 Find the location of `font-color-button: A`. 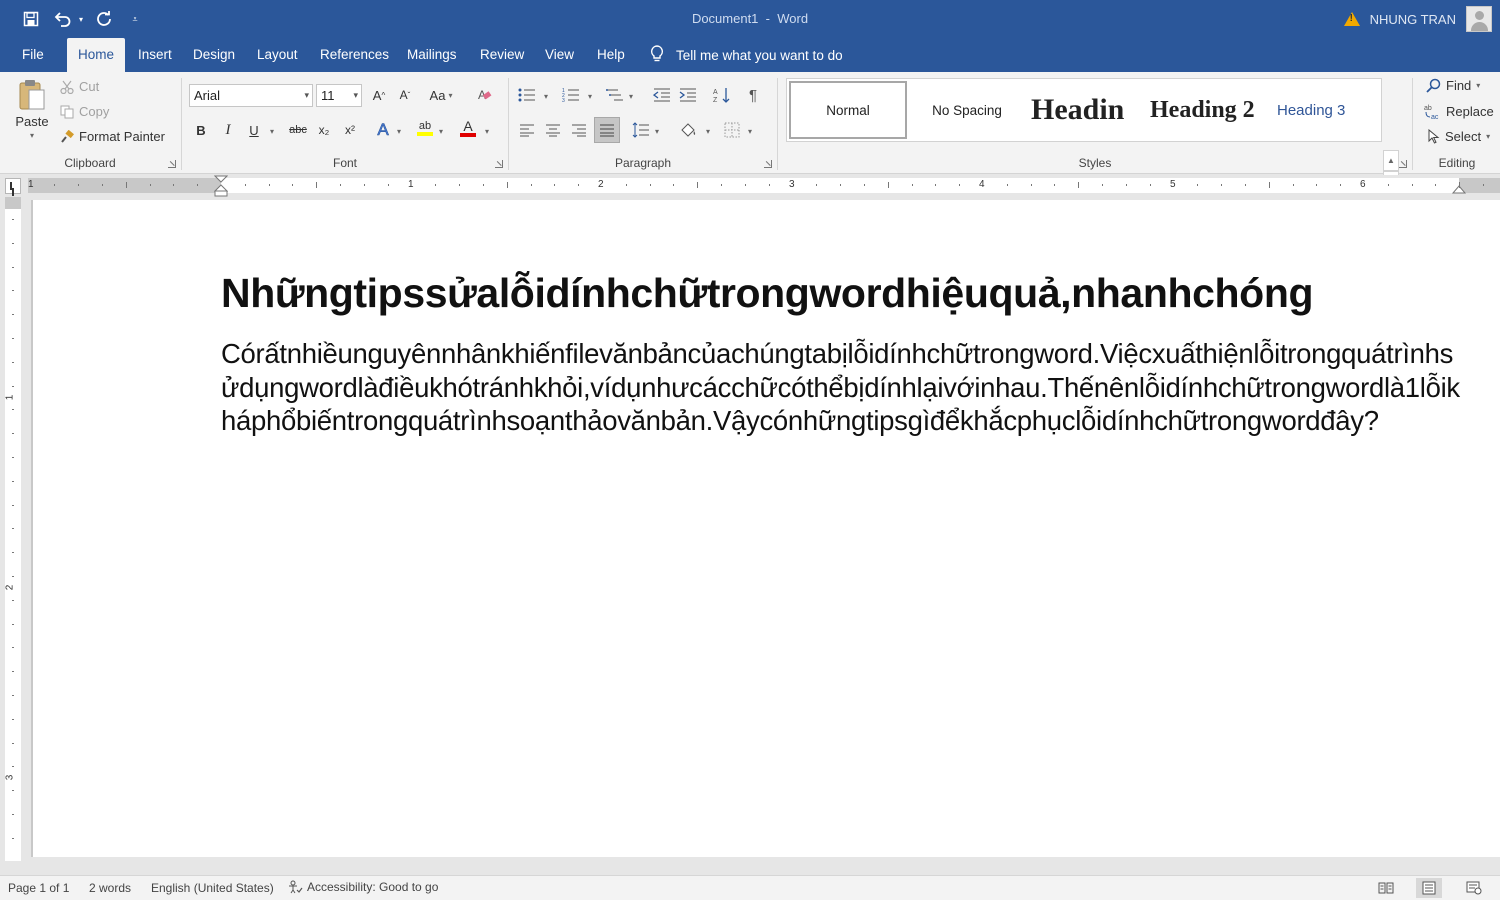

font-color-button: A is located at coordinates (468, 128).